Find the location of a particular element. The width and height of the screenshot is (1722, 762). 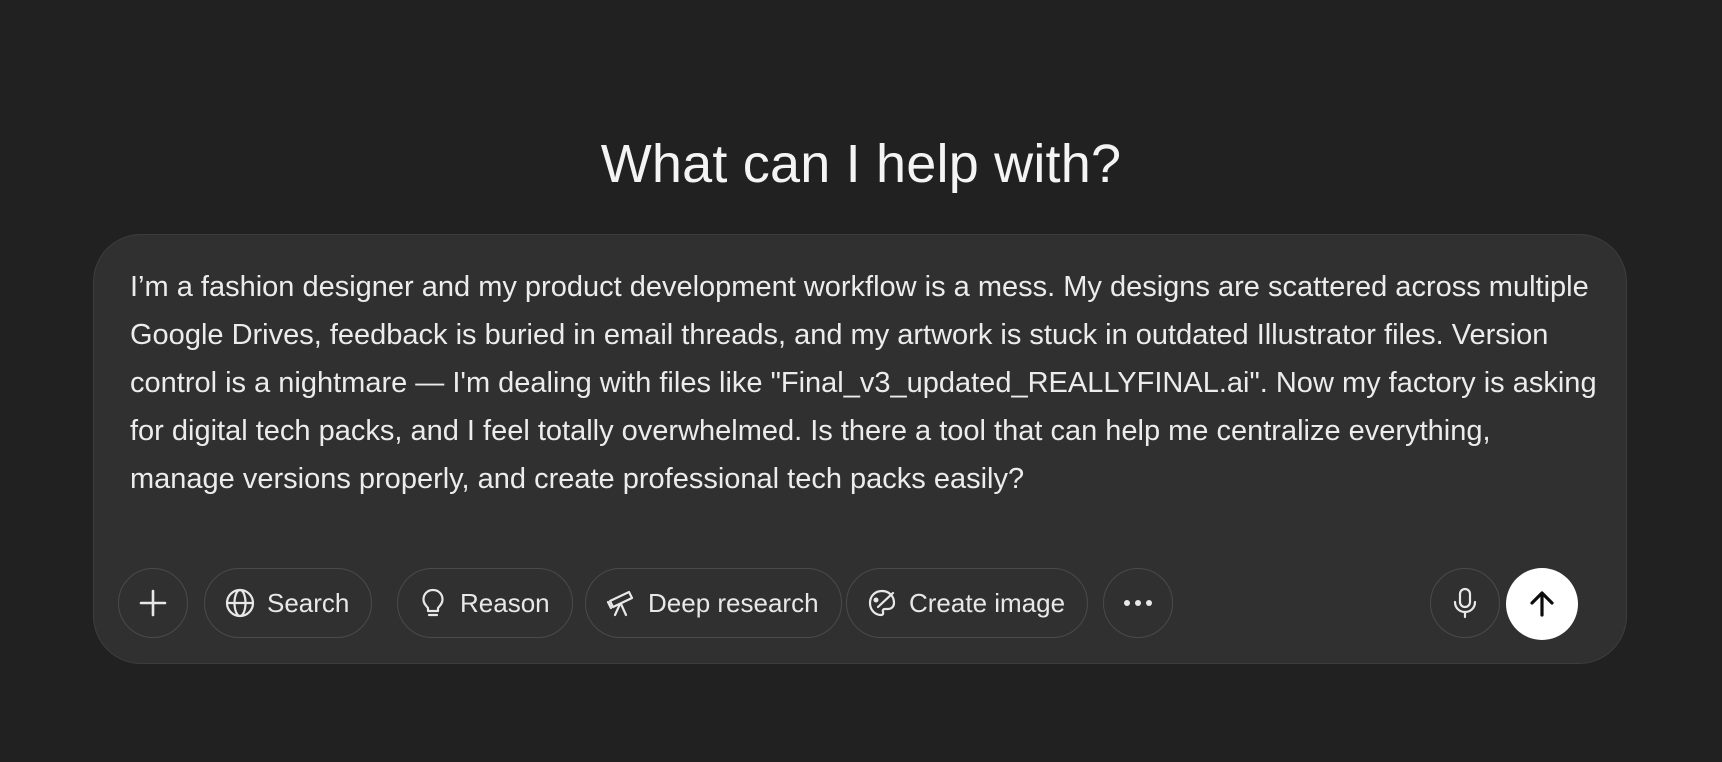

more-tools-button is located at coordinates (1138, 603).